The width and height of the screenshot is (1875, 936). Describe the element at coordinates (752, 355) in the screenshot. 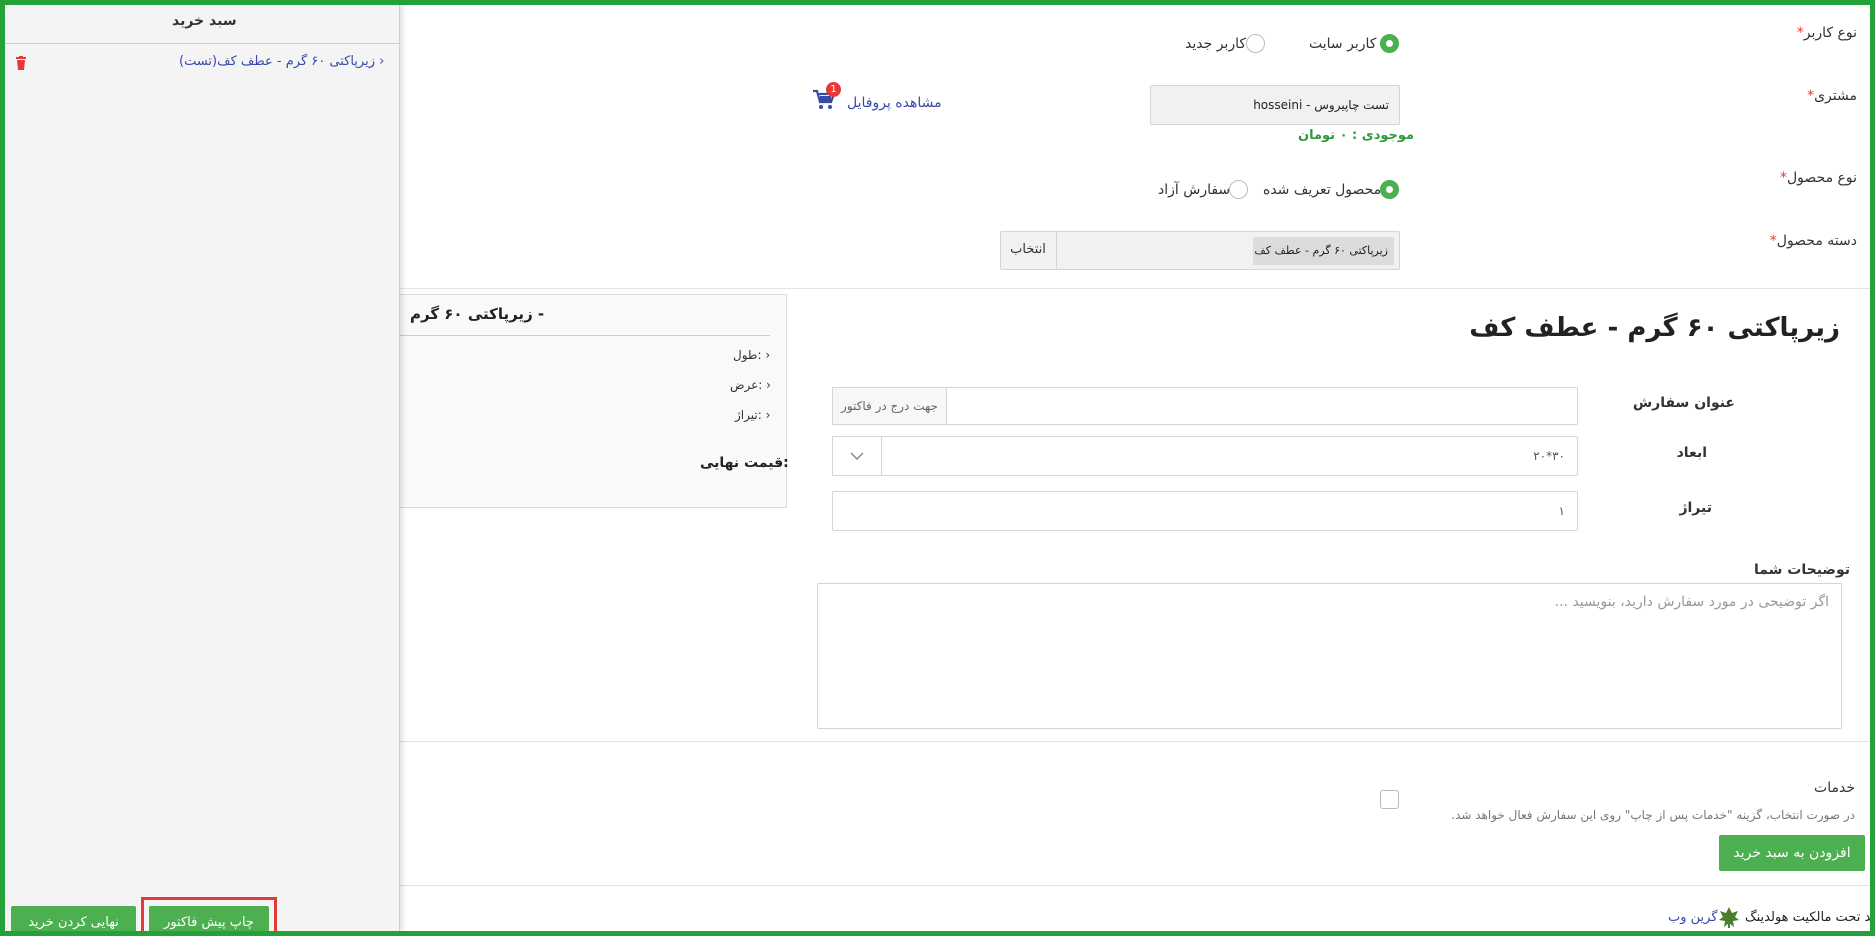

I see `summary-length: طول: ›` at that location.